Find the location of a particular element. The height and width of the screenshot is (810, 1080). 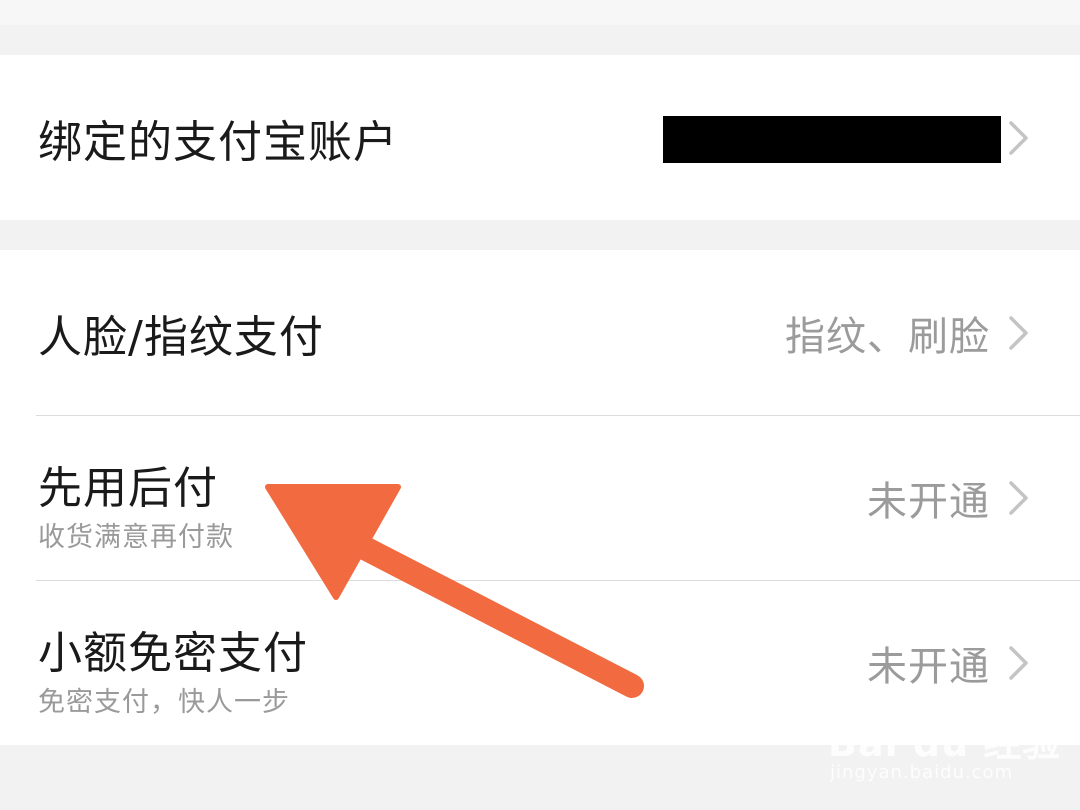

face-fingerprint-pay-label: 人脸/指纹支付 is located at coordinates (181, 337).